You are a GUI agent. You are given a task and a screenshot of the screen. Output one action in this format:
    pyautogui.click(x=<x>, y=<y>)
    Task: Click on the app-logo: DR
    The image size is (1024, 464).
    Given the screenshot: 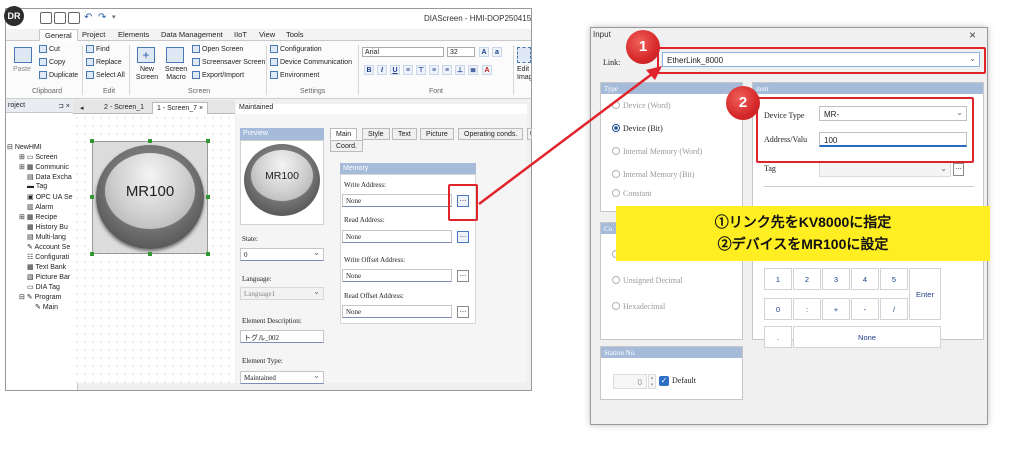 What is the action you would take?
    pyautogui.click(x=14, y=16)
    